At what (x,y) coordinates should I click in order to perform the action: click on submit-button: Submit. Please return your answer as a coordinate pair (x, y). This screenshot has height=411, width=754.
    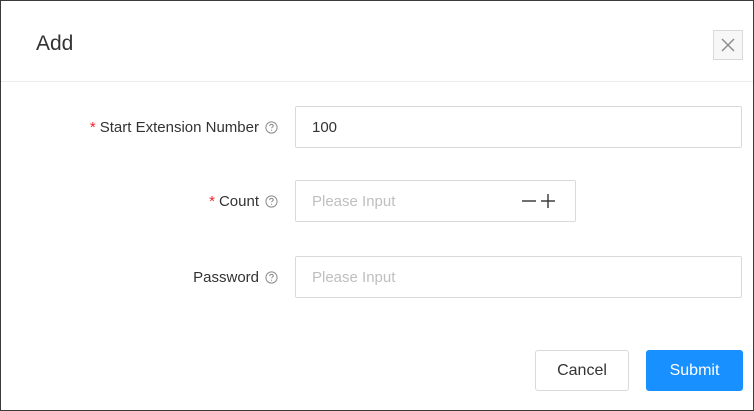
    Looking at the image, I should click on (694, 370).